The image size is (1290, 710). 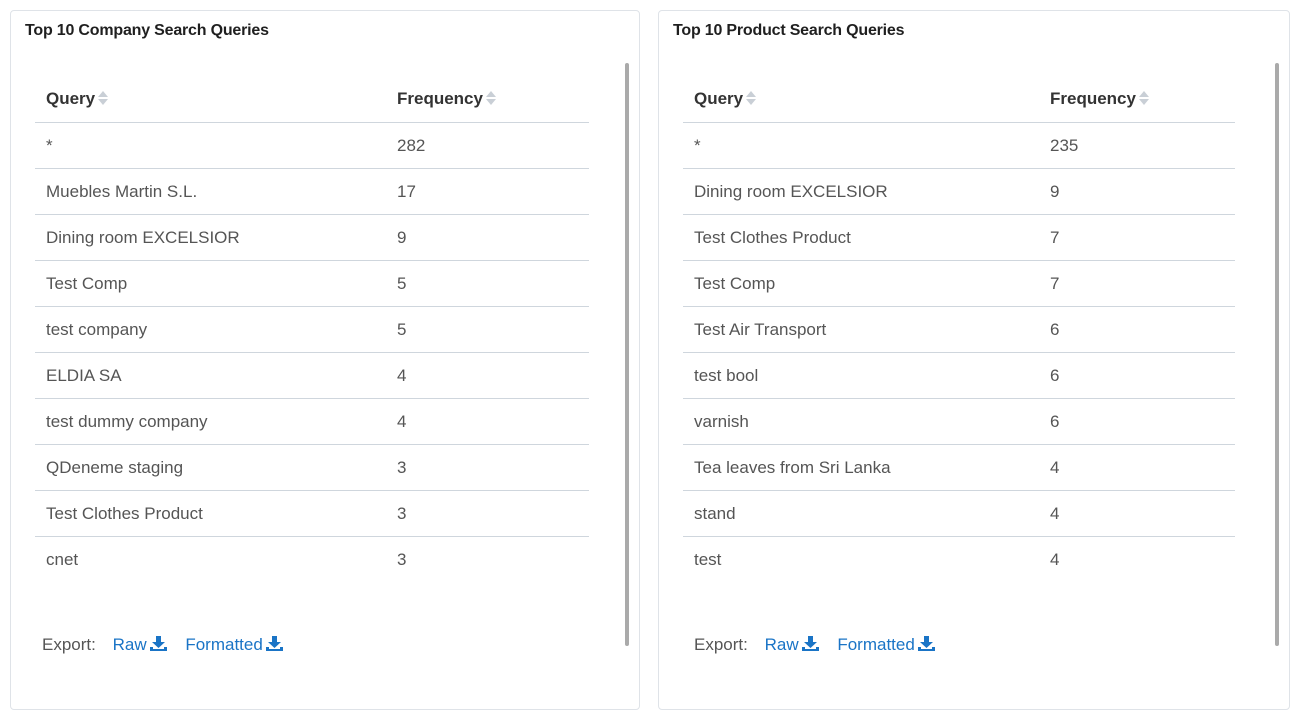 I want to click on query-cell: stand, so click(x=861, y=513).